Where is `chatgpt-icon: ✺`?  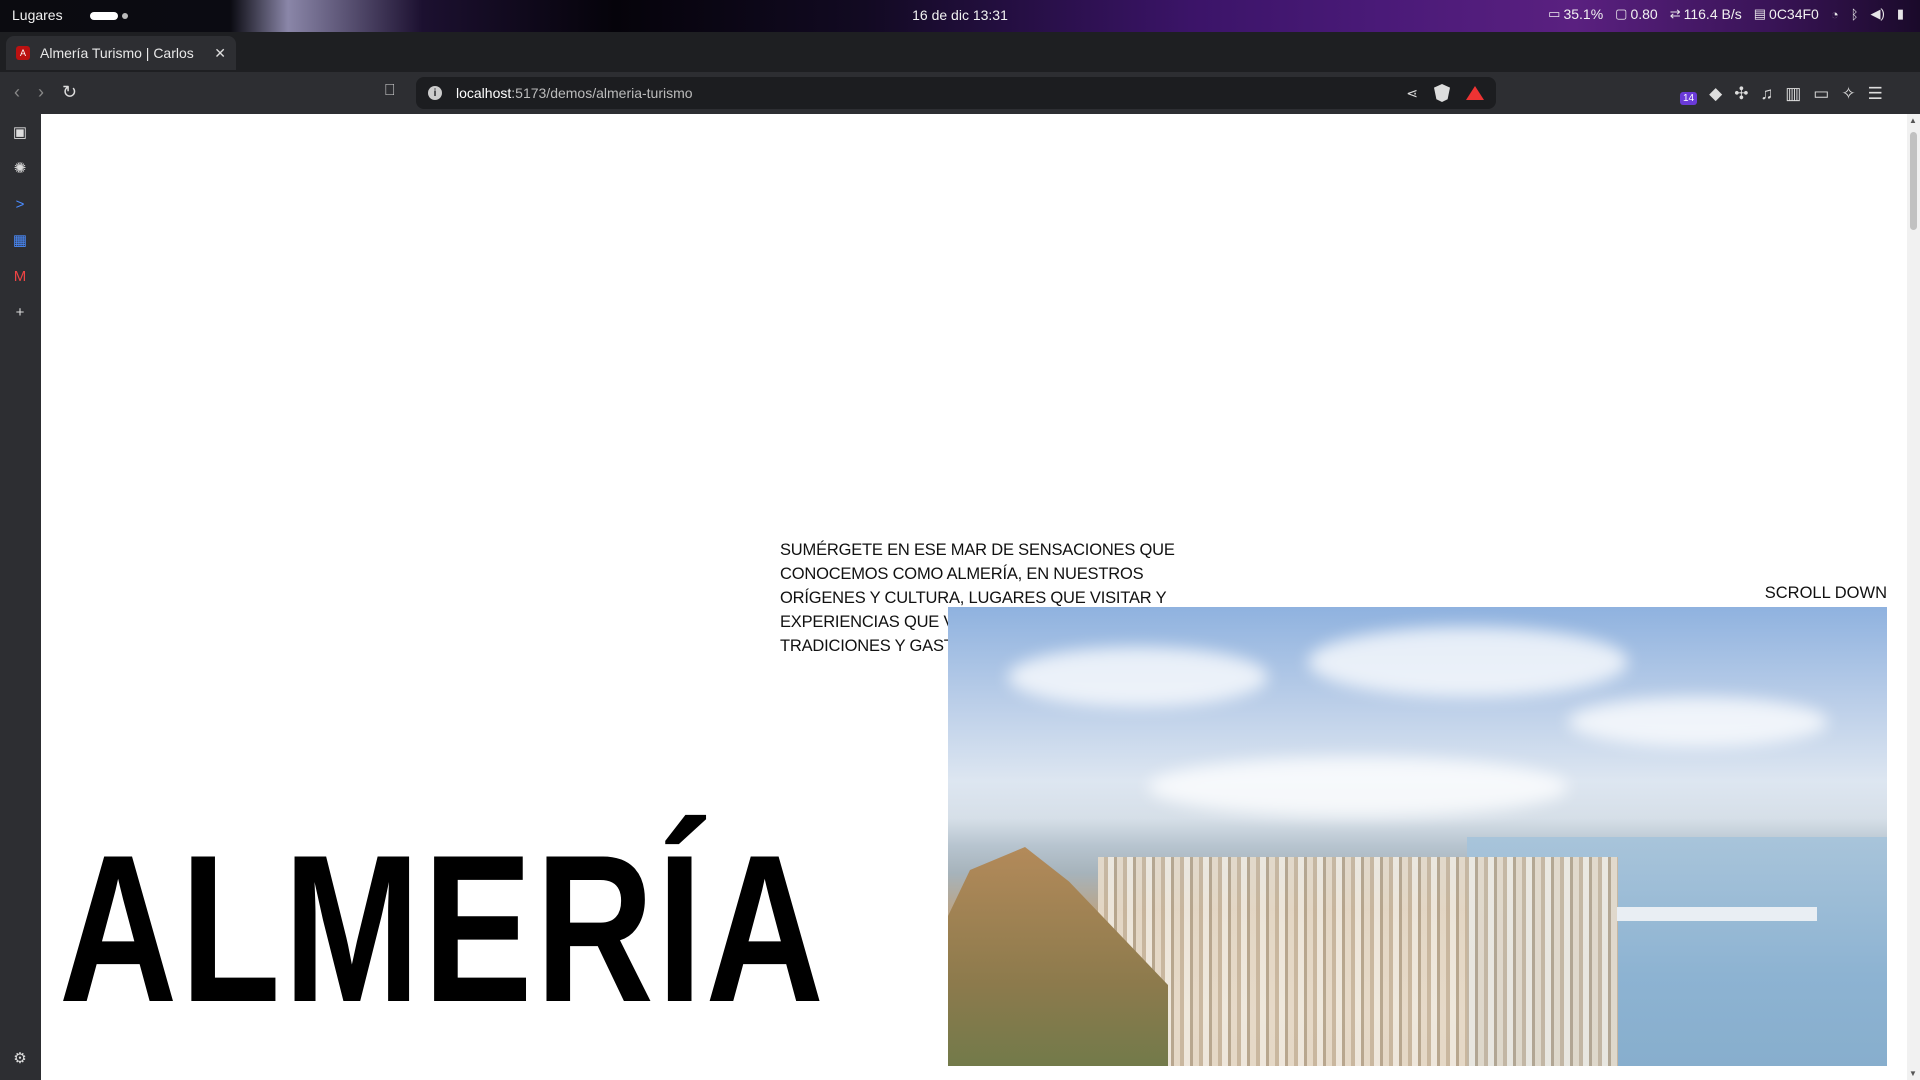 chatgpt-icon: ✺ is located at coordinates (20, 168).